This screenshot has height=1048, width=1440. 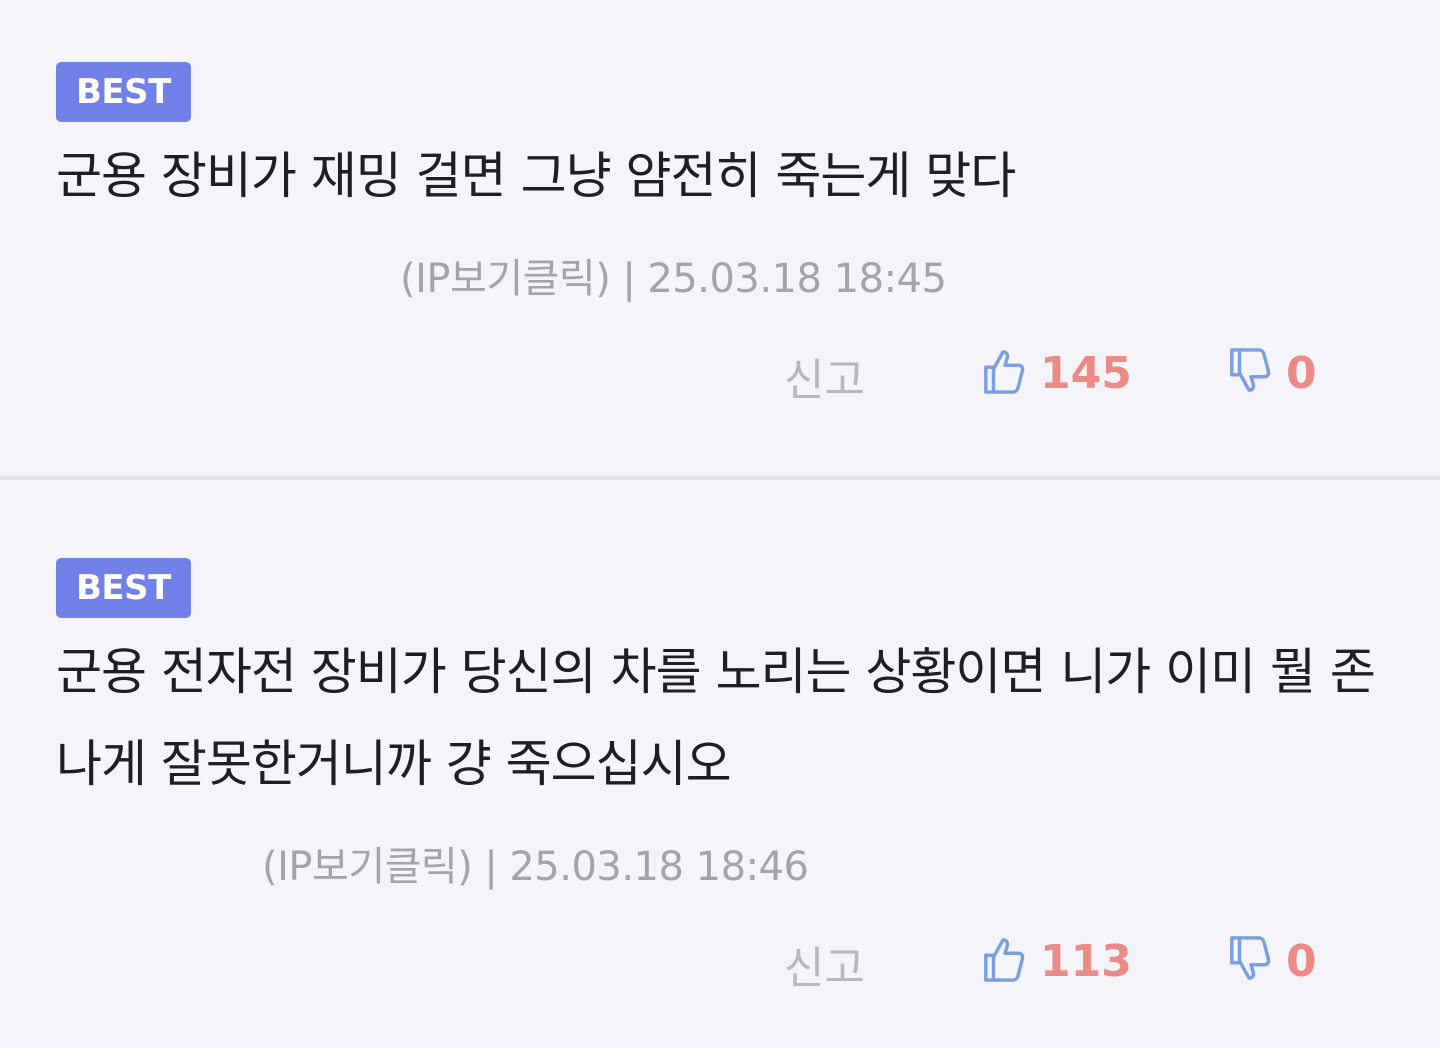 I want to click on like-button: 145, so click(x=1057, y=373).